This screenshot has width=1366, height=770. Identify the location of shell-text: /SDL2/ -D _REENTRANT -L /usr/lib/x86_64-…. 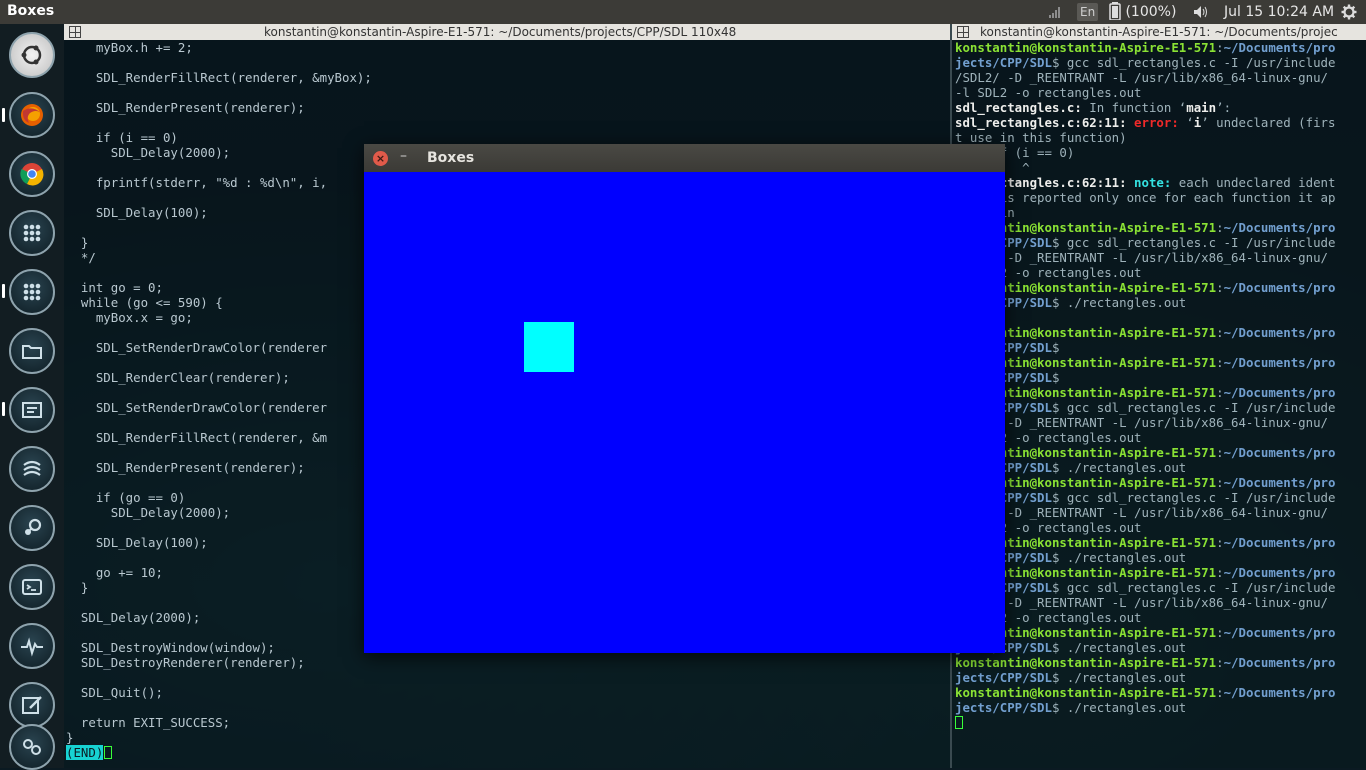
(1141, 257).